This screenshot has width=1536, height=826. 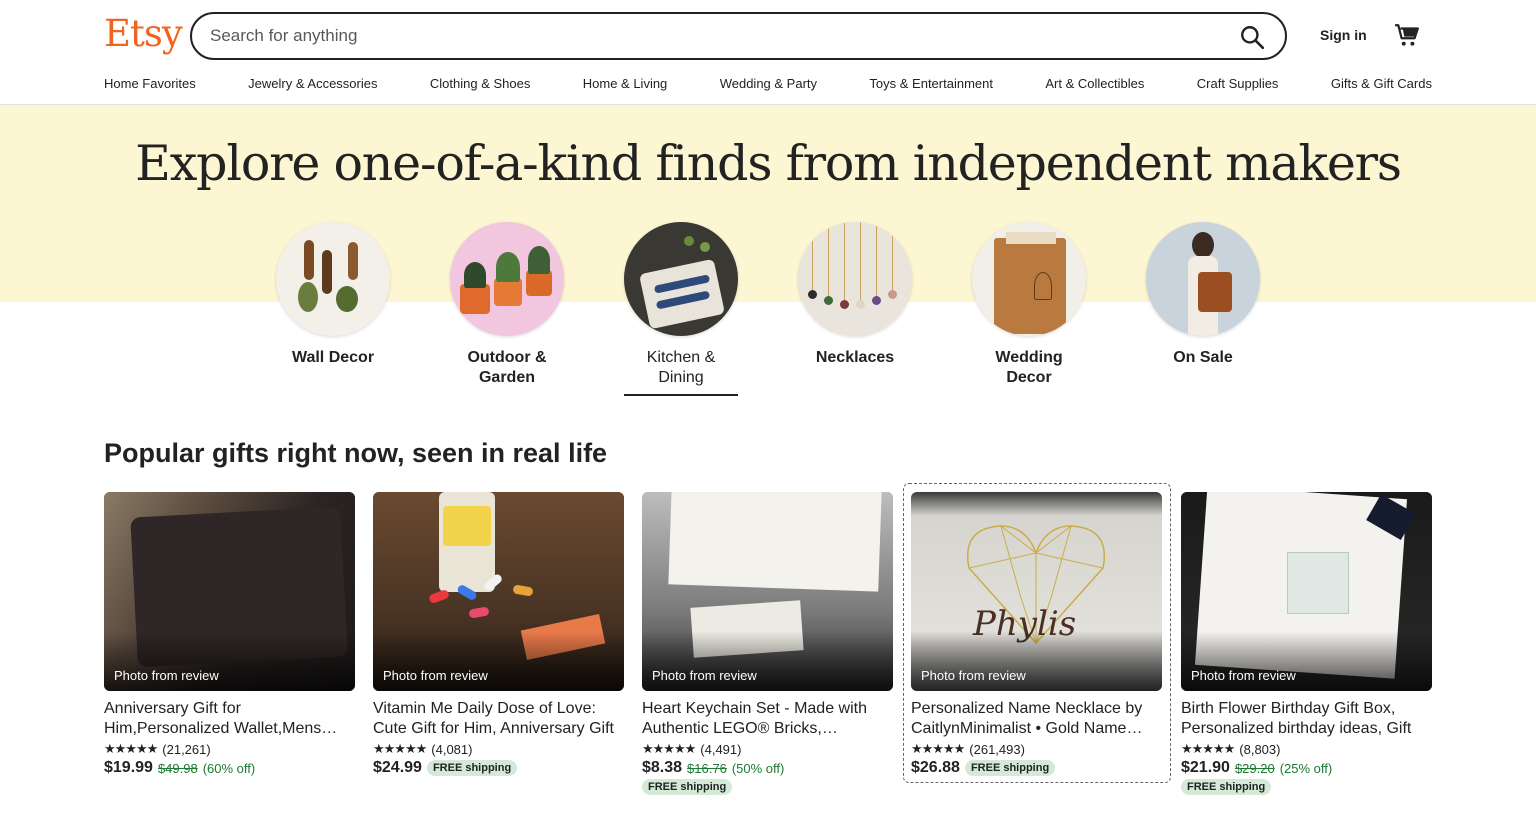 What do you see at coordinates (397, 767) in the screenshot?
I see `price: $24.99` at bounding box center [397, 767].